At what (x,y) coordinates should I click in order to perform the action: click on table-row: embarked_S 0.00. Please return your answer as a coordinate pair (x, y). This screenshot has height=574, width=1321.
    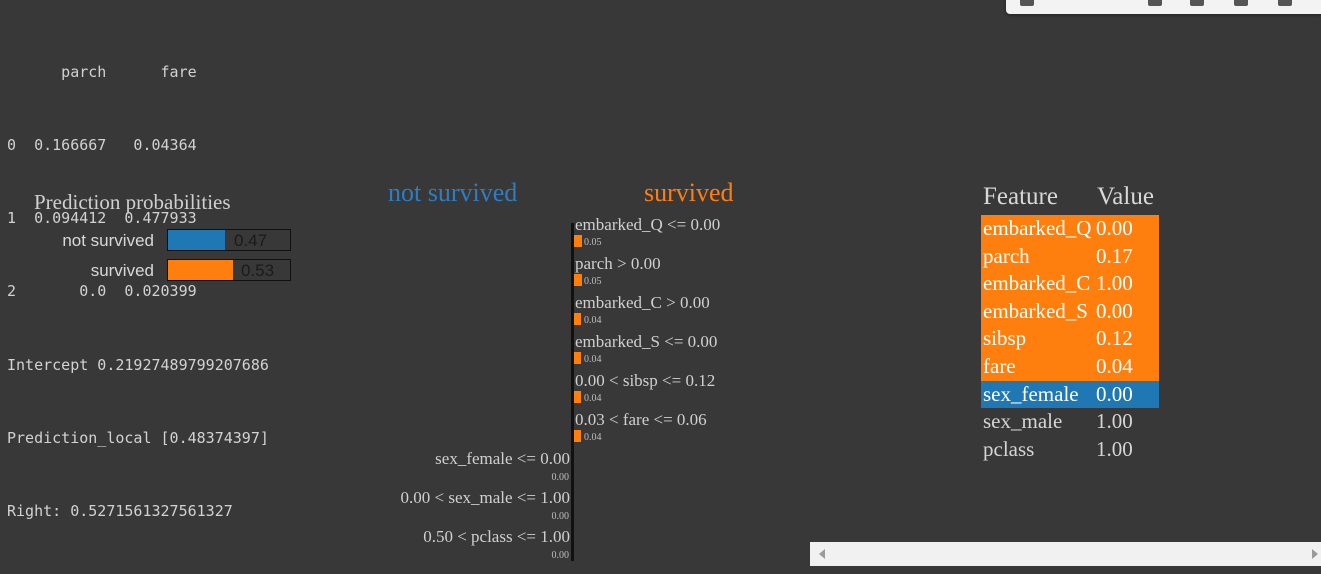
    Looking at the image, I should click on (1070, 311).